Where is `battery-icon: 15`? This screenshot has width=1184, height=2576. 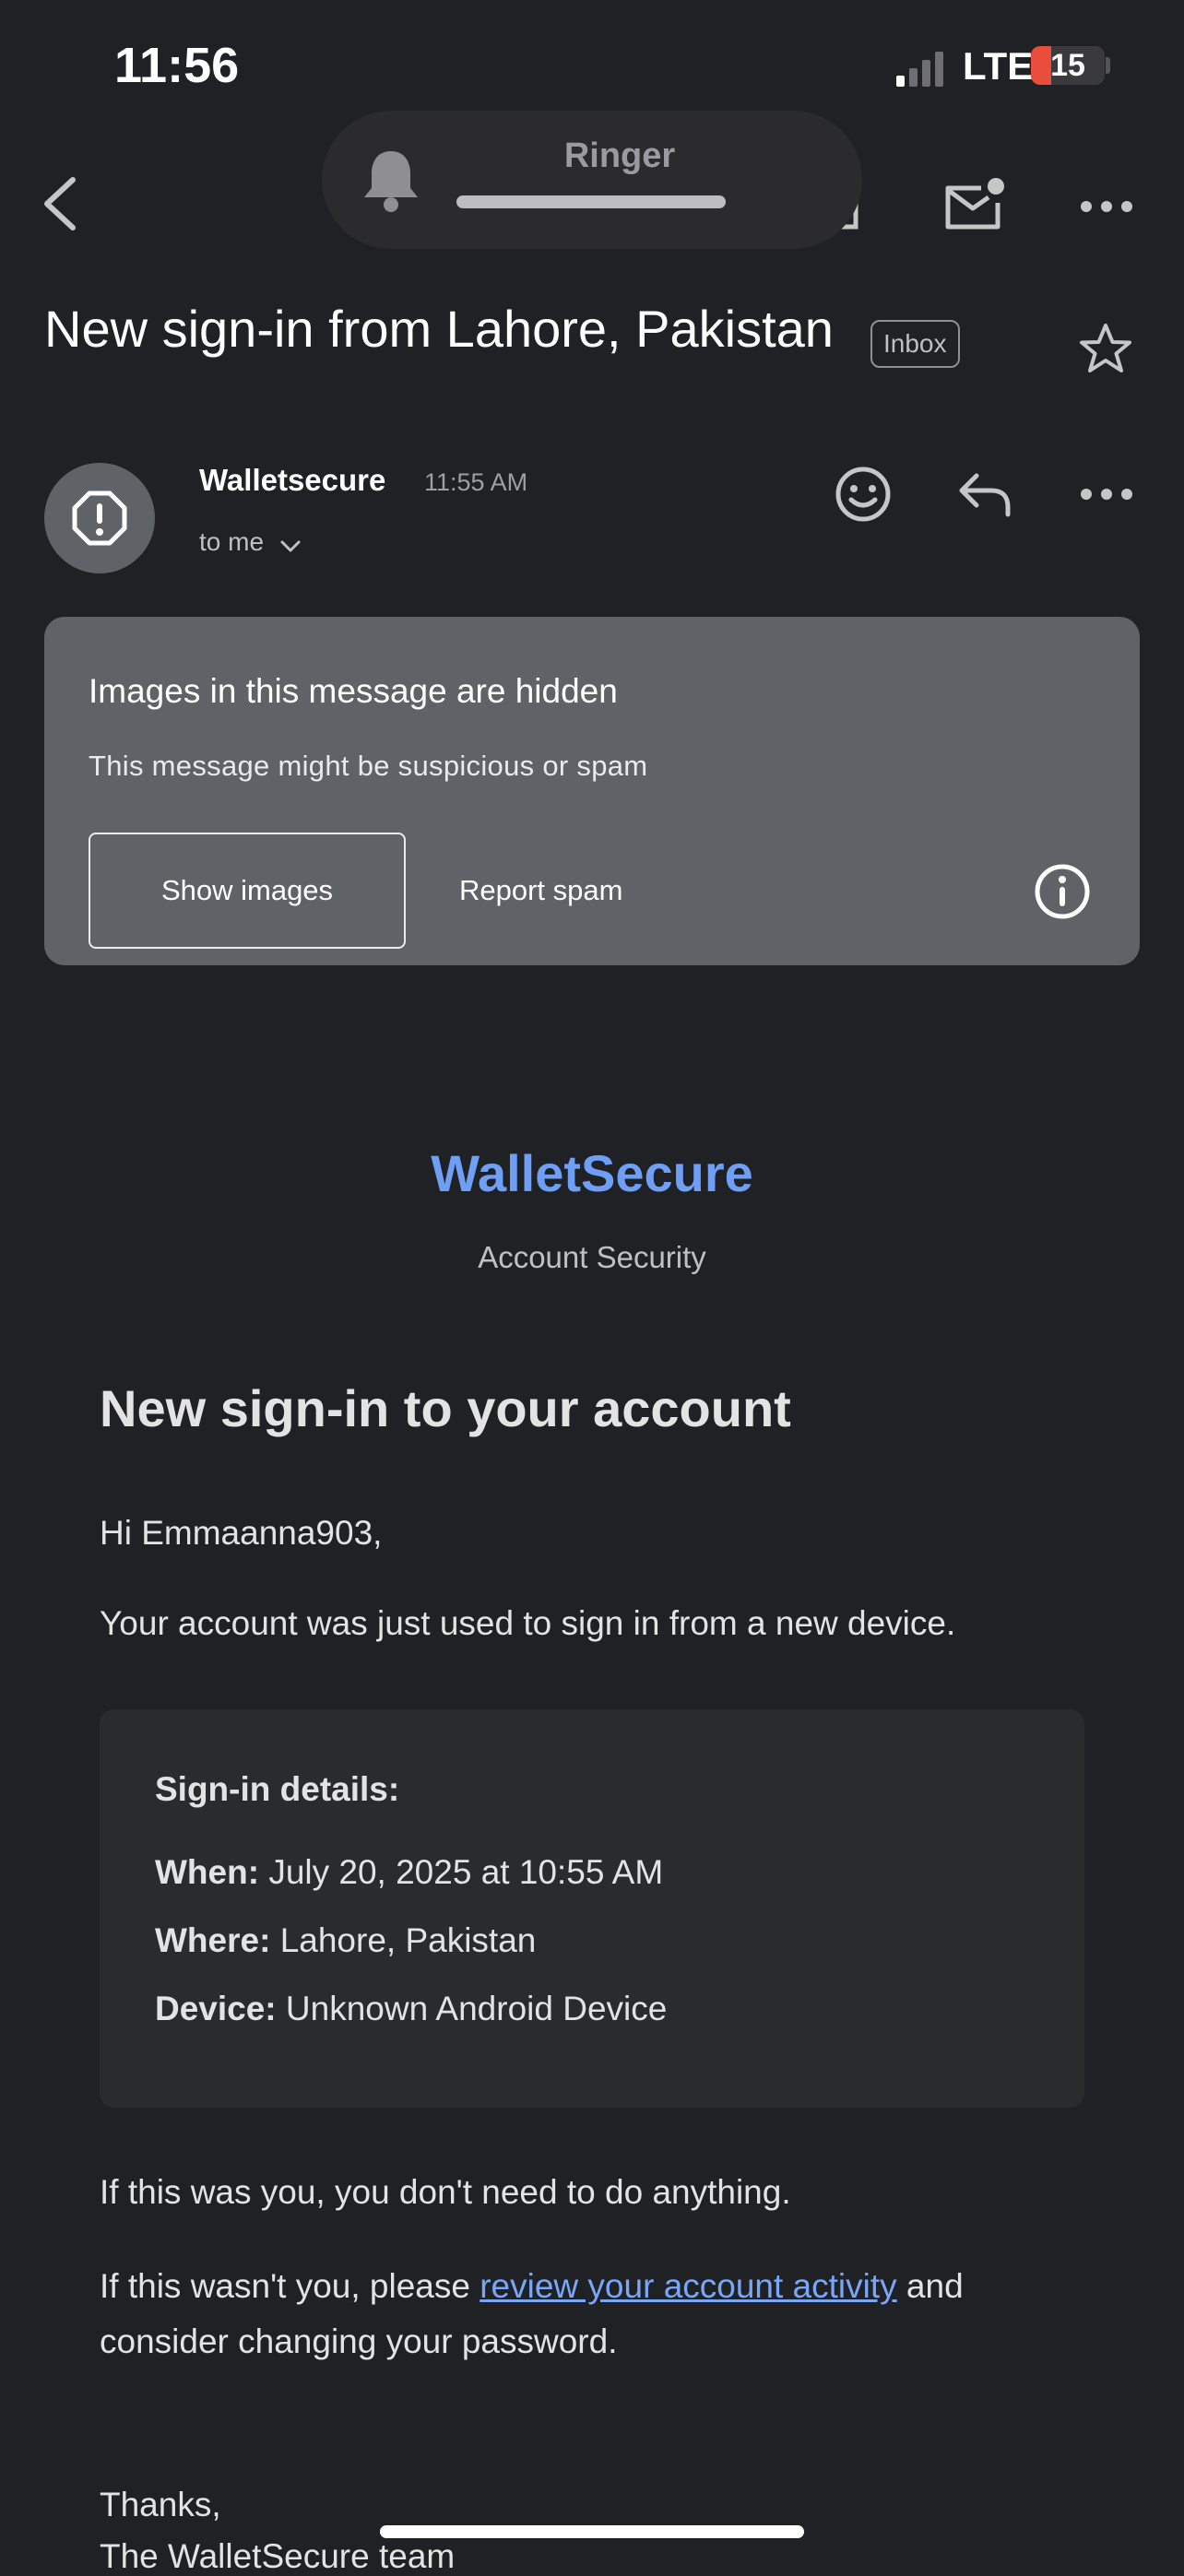
battery-icon: 15 is located at coordinates (1068, 65).